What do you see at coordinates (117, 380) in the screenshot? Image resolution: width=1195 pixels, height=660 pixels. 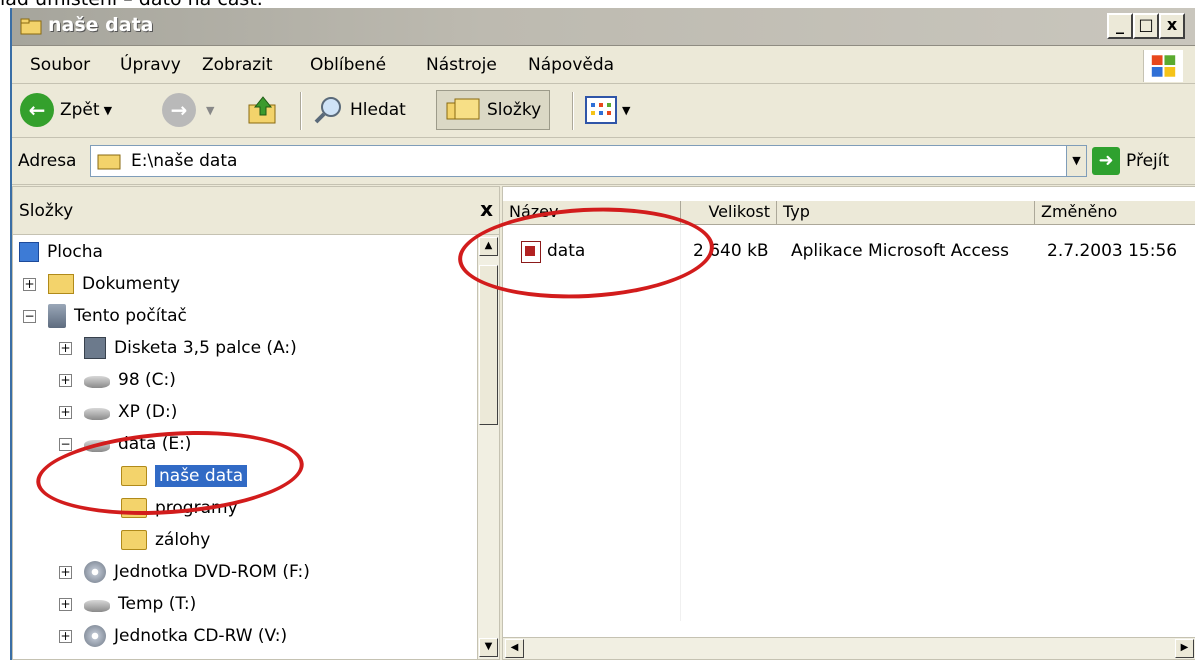 I see `tree-node-drive-c: + 98 (C:)` at bounding box center [117, 380].